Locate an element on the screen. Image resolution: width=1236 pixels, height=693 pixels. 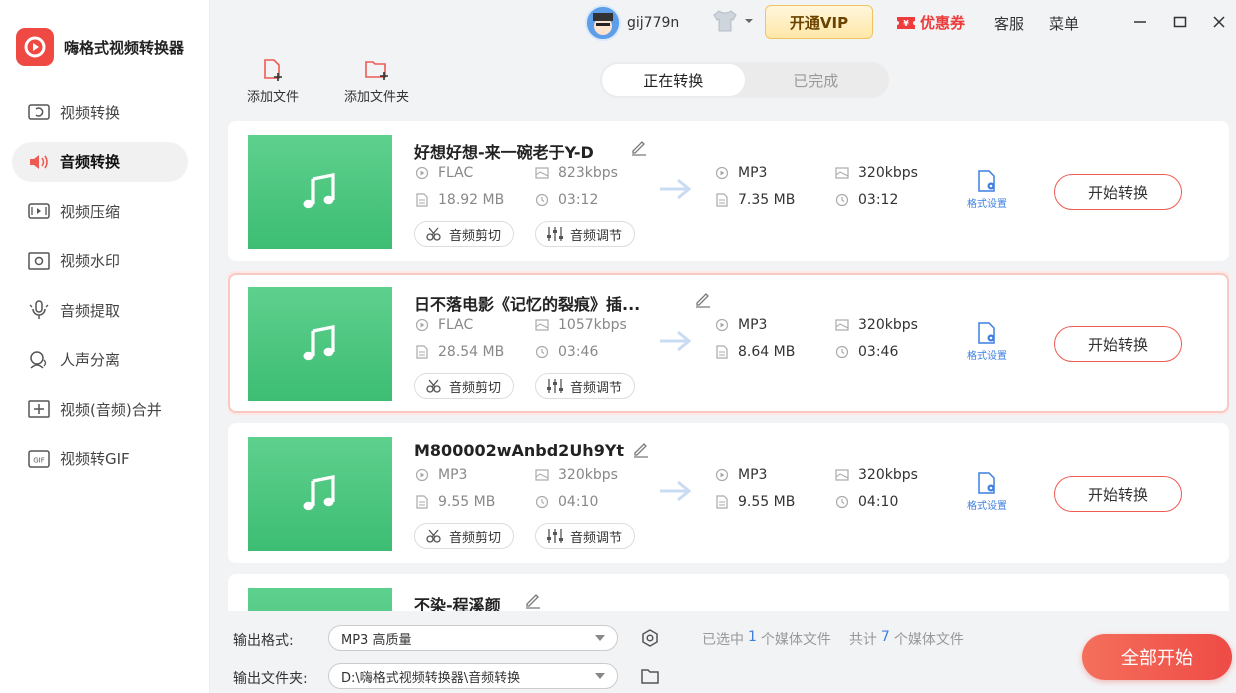
sidebar-item-video-compress: 视频压缩 is located at coordinates (100, 211).